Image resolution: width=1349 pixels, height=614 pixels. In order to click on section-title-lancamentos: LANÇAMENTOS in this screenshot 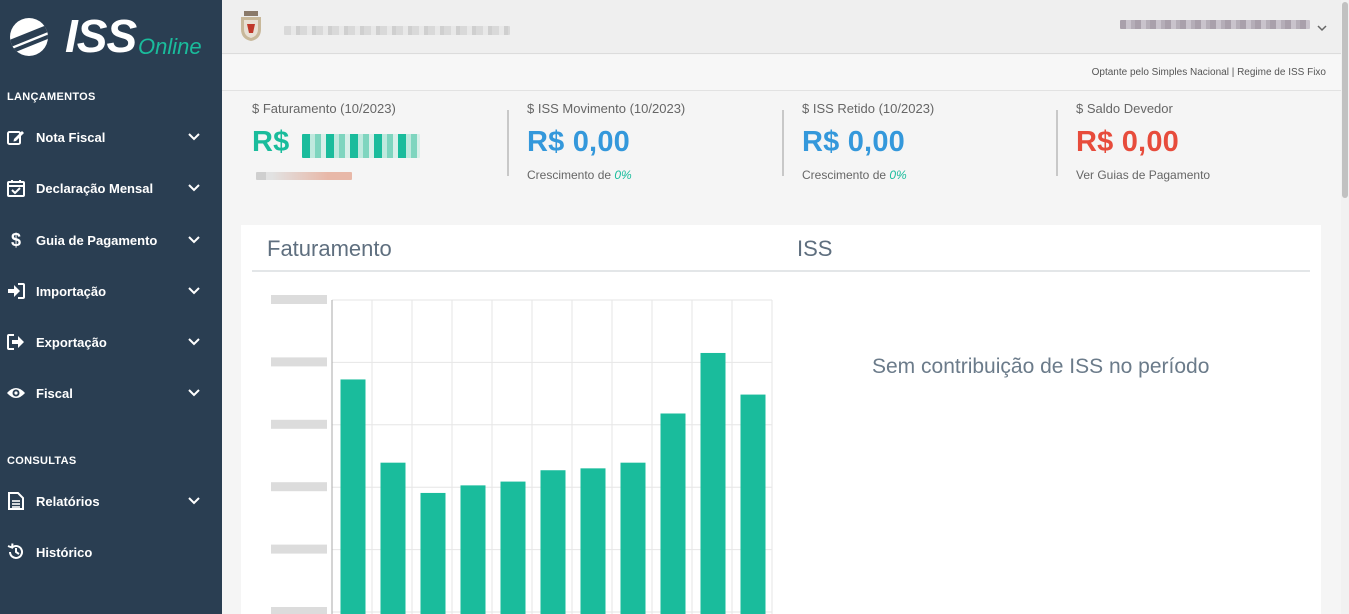, I will do `click(51, 97)`.